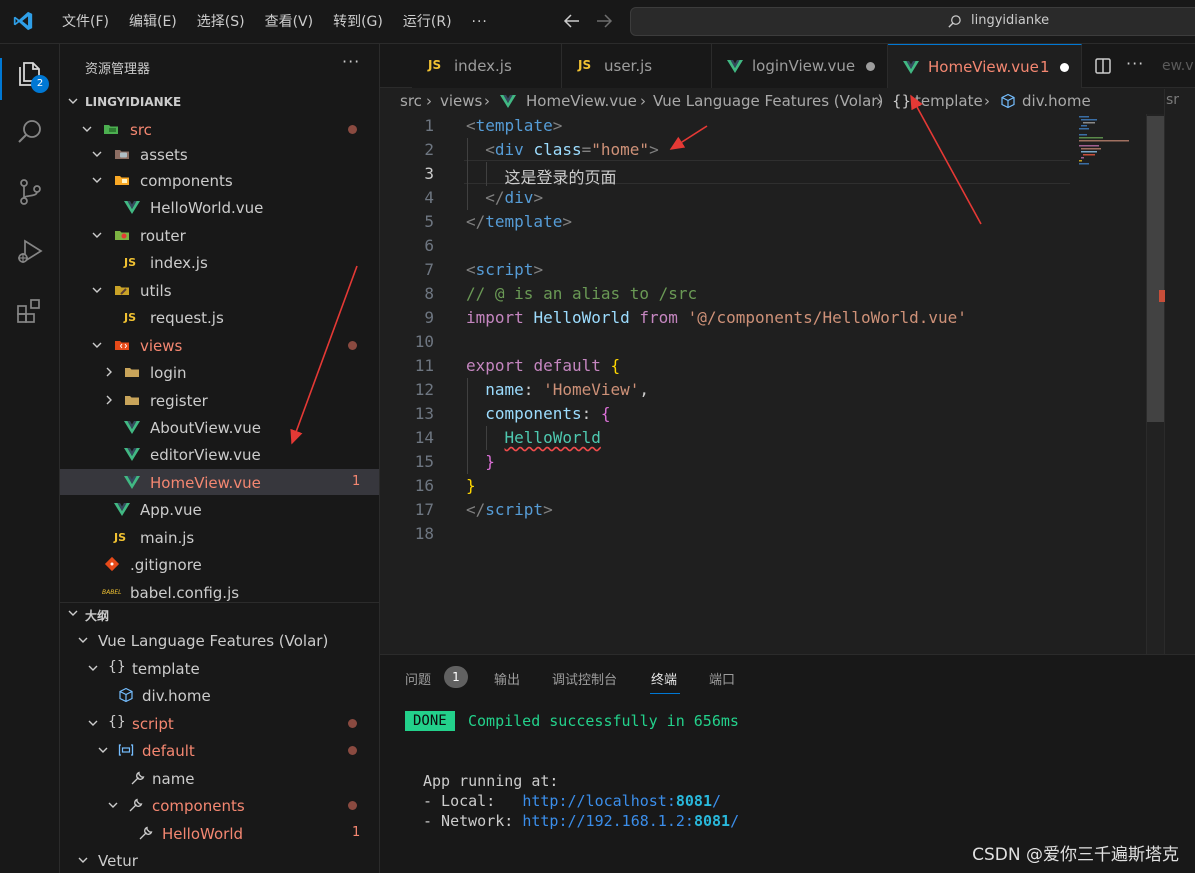 The height and width of the screenshot is (873, 1195). I want to click on line-number: 9, so click(429, 317).